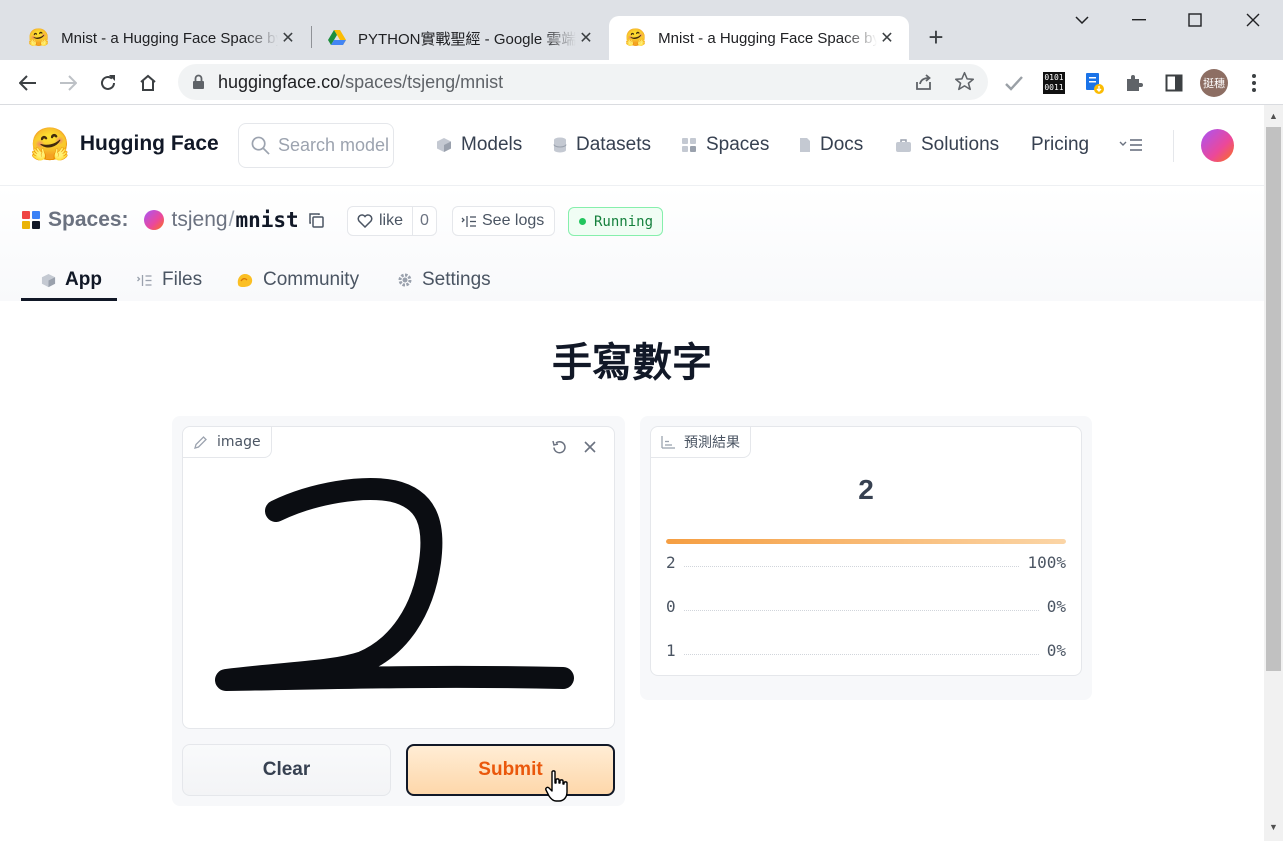 The height and width of the screenshot is (841, 1283). Describe the element at coordinates (582, 221) in the screenshot. I see `status-dot-icon` at that location.